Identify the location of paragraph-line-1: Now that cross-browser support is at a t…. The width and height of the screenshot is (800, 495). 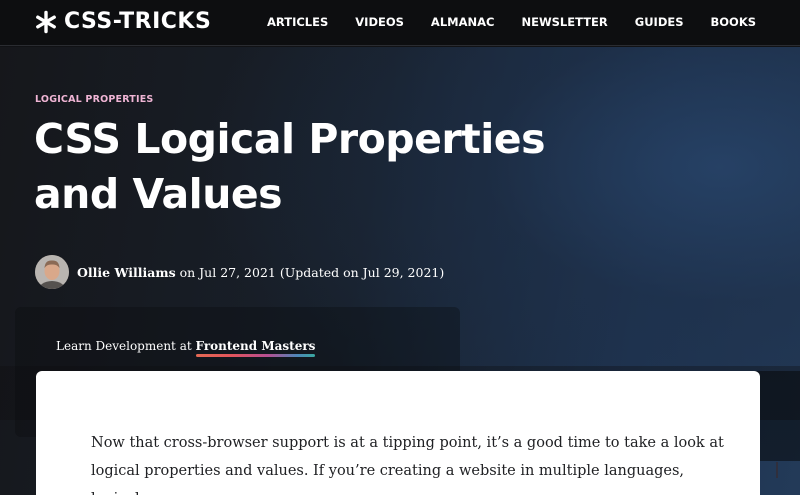
(407, 443).